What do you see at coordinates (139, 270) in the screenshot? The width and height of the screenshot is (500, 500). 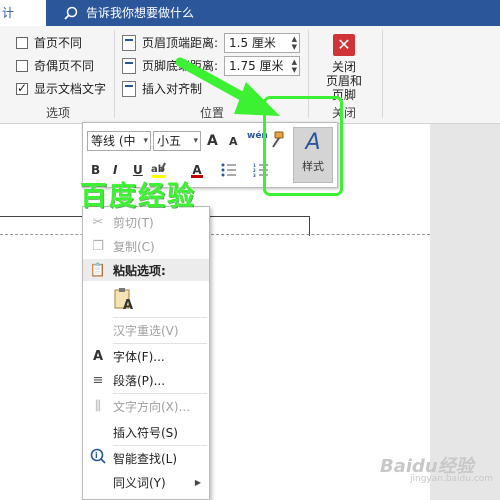 I see `menu-item-label: 粘贴选项:` at bounding box center [139, 270].